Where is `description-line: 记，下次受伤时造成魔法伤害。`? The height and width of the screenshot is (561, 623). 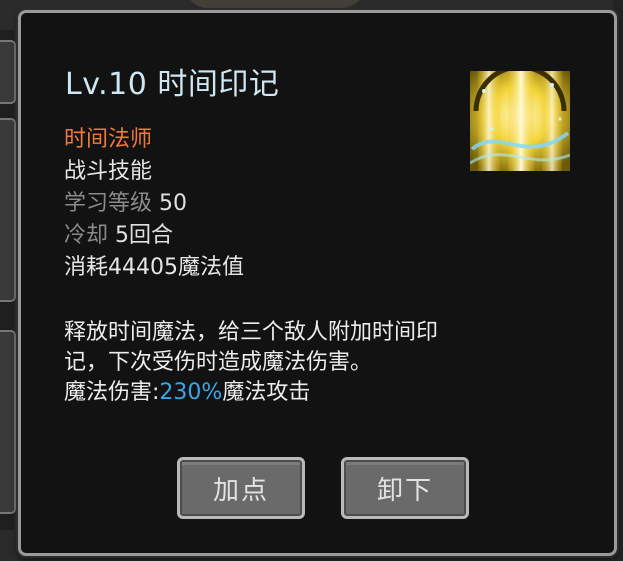 description-line: 记，下次受伤时造成魔法伤害。 is located at coordinates (218, 362).